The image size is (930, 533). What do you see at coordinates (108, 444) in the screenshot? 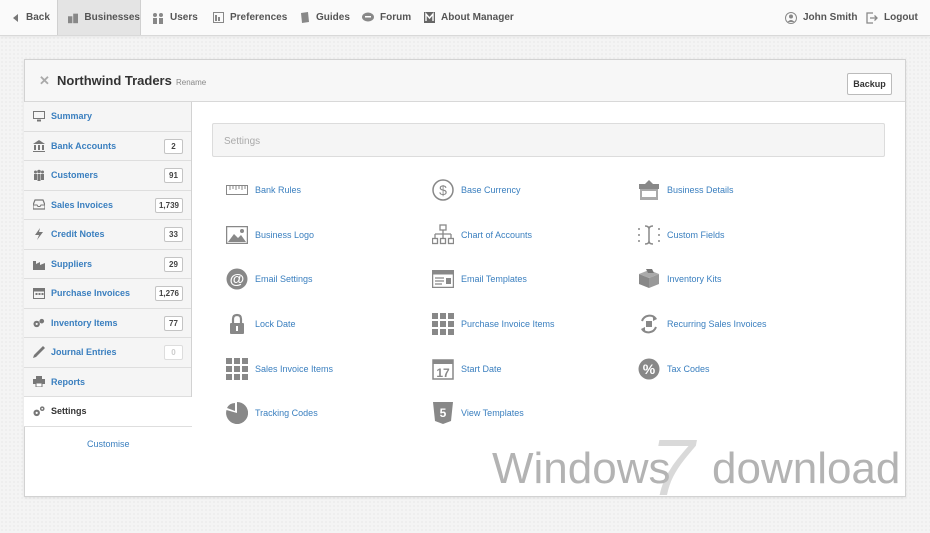
I see `customise-link: Customise` at bounding box center [108, 444].